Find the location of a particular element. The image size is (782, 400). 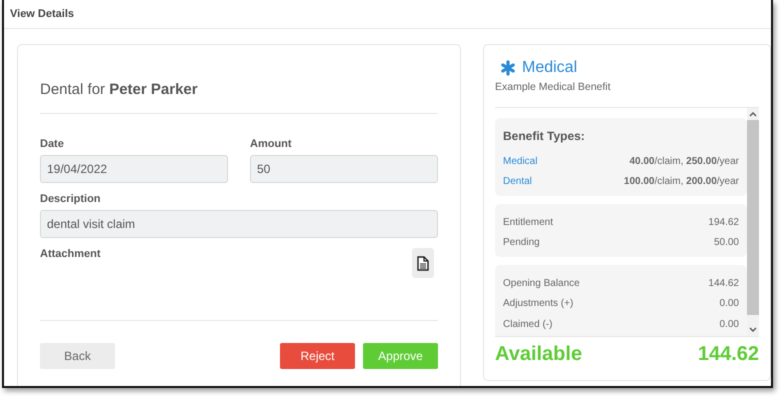

input-field: 19/04/2022 is located at coordinates (134, 169).